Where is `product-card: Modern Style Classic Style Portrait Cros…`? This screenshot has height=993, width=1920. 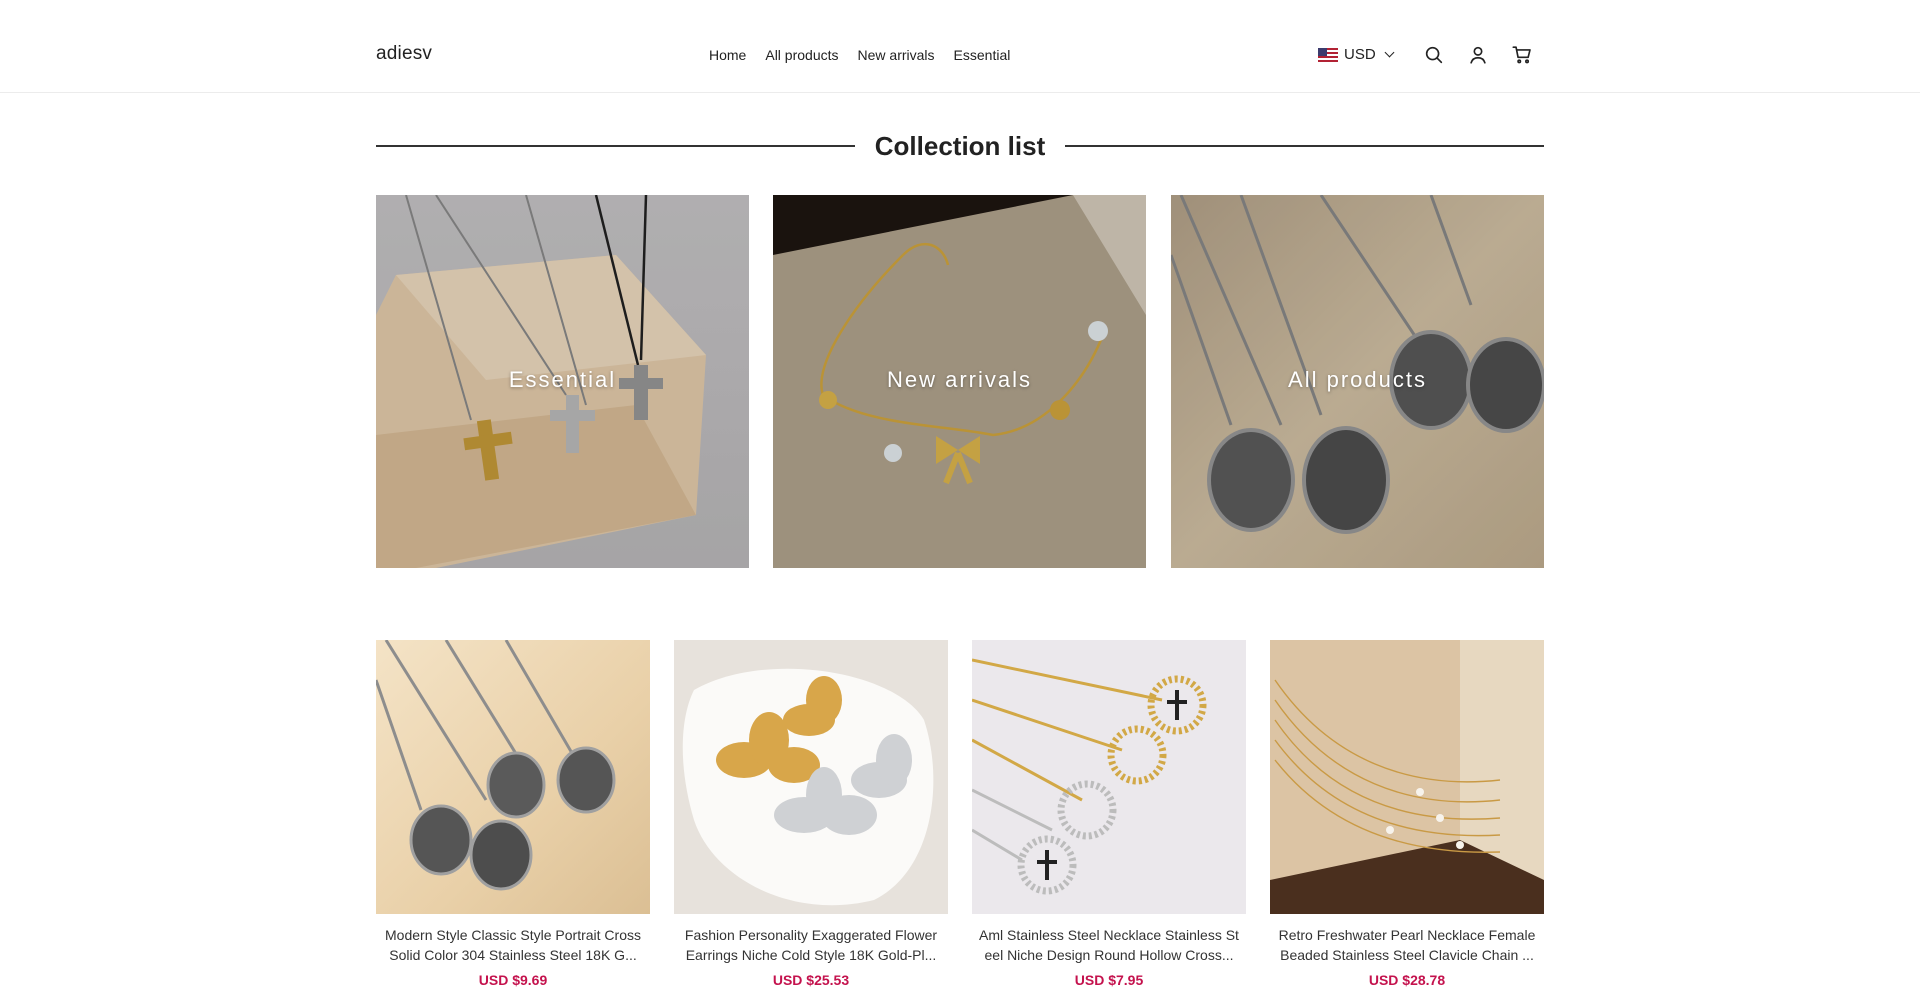
product-card: Modern Style Classic Style Portrait Cros… is located at coordinates (513, 814).